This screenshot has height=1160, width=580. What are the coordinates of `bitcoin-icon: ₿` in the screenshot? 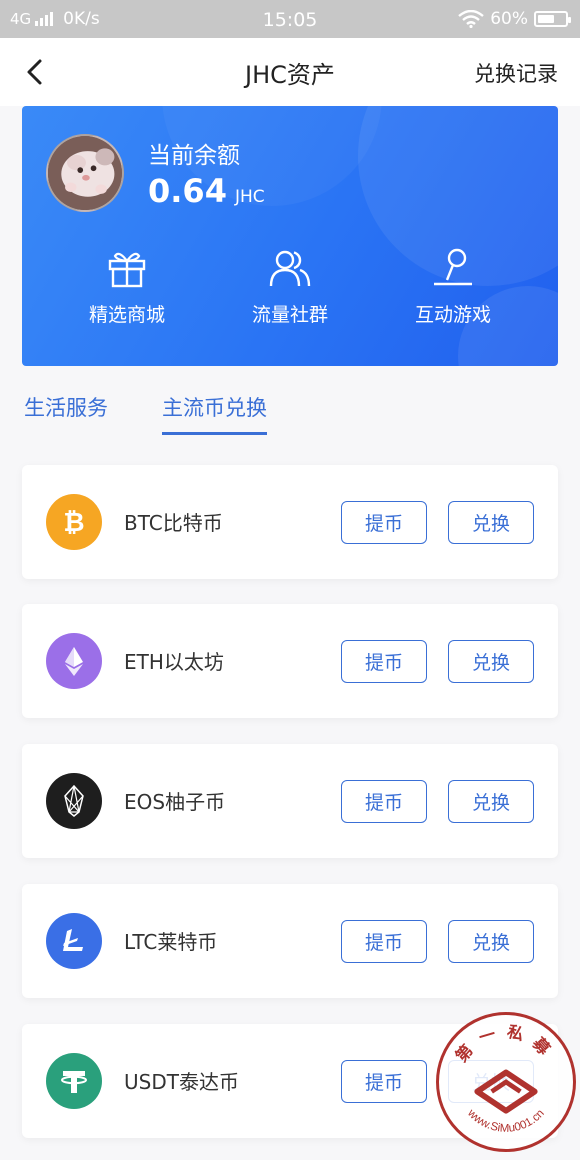 It's located at (74, 522).